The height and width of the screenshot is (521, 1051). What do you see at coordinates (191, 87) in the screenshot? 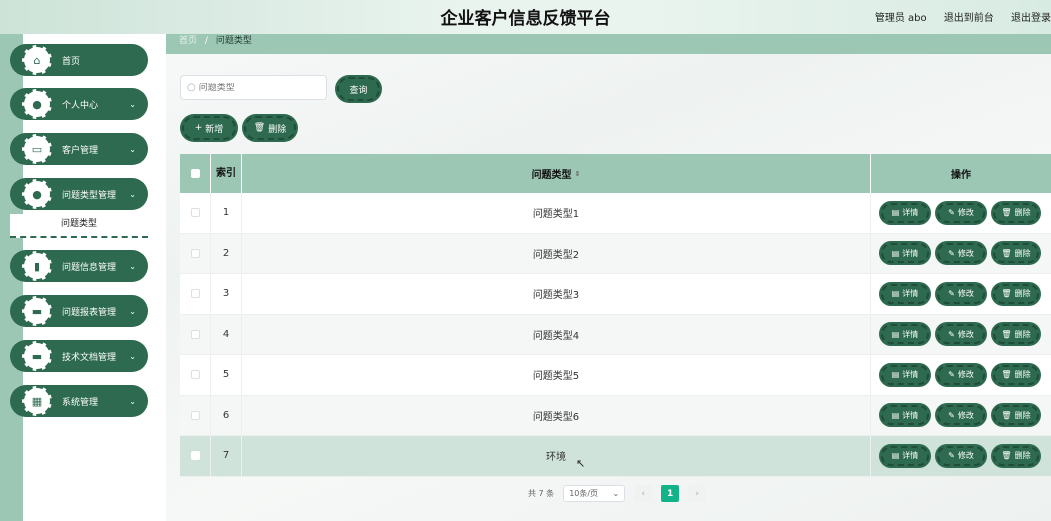
I see `search-icon: ○` at bounding box center [191, 87].